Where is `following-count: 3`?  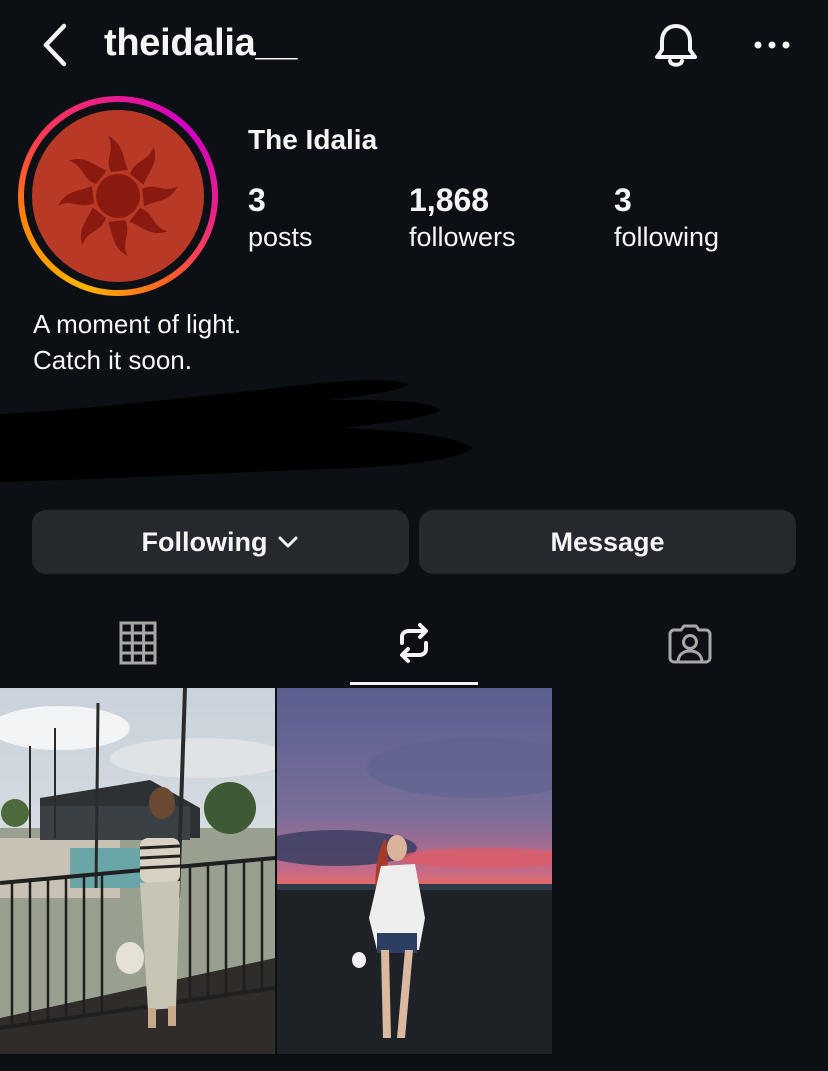 following-count: 3 is located at coordinates (623, 200).